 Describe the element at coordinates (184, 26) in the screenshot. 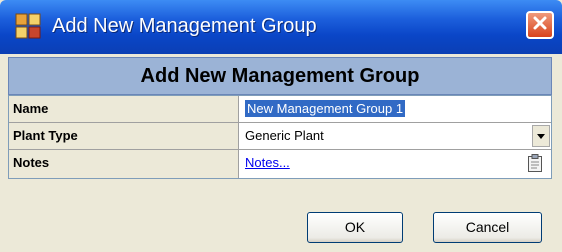

I see `window-title: Add New Management Group` at that location.